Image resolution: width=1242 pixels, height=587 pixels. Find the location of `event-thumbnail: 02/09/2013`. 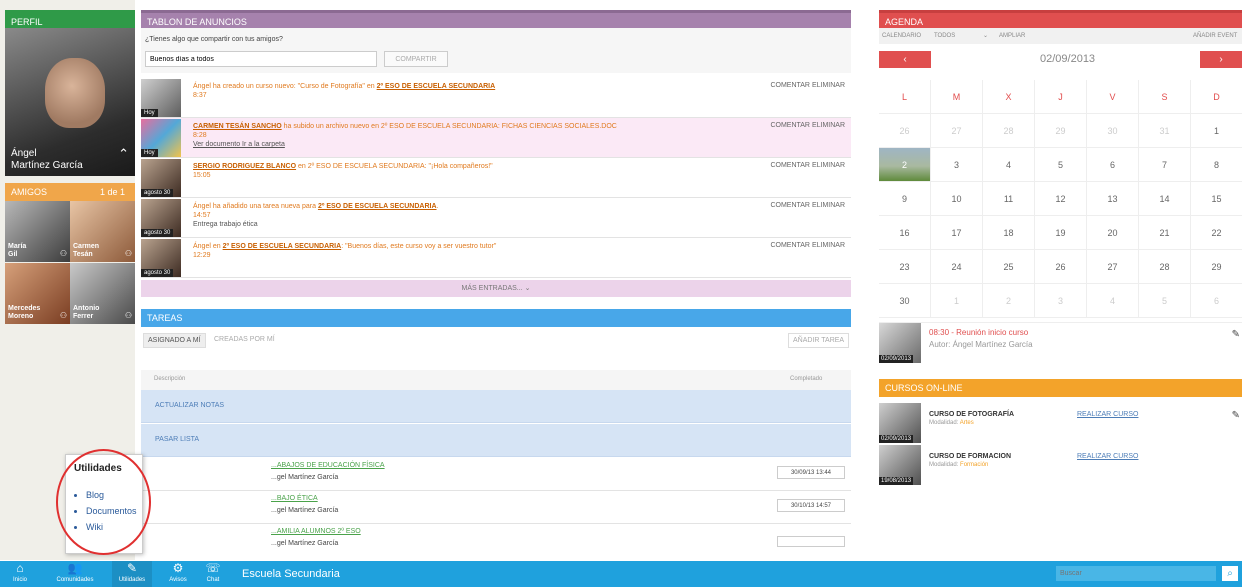

event-thumbnail: 02/09/2013 is located at coordinates (900, 343).